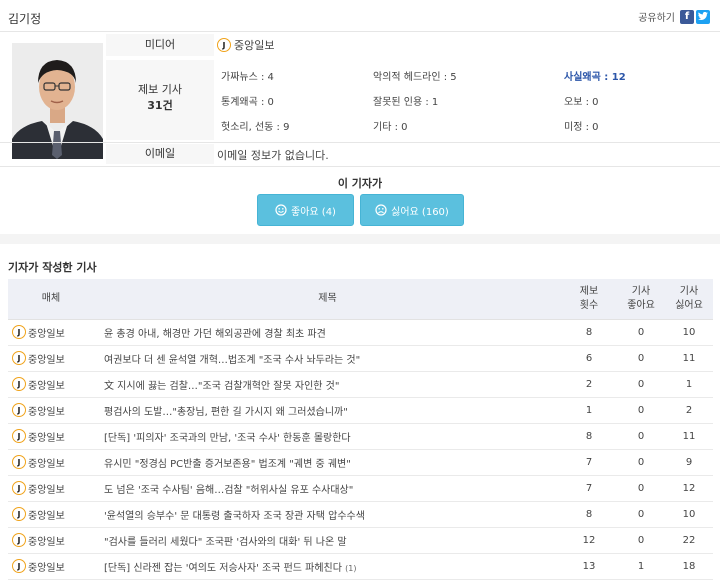  Describe the element at coordinates (641, 566) in the screenshot. I see `row-likes: 1` at that location.